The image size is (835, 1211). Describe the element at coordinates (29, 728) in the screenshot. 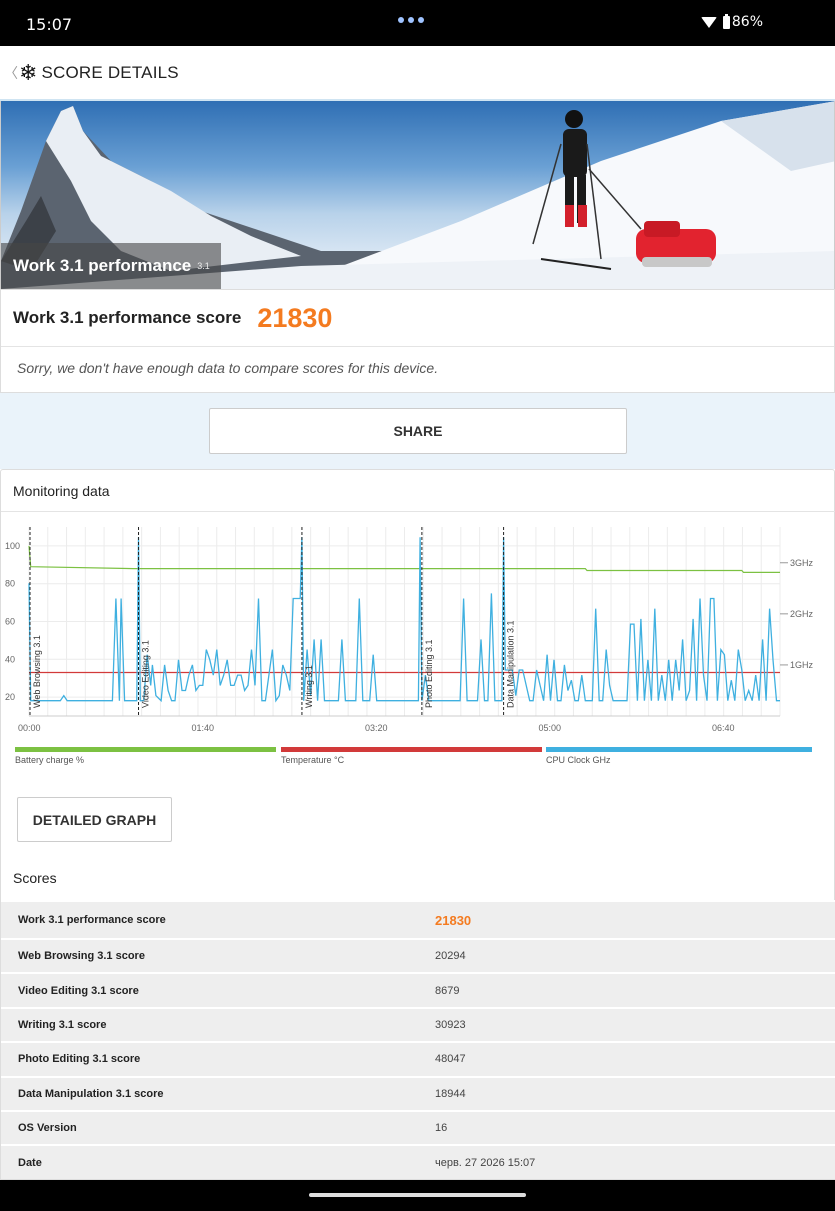

I see `x-tick-label: 00:00` at that location.